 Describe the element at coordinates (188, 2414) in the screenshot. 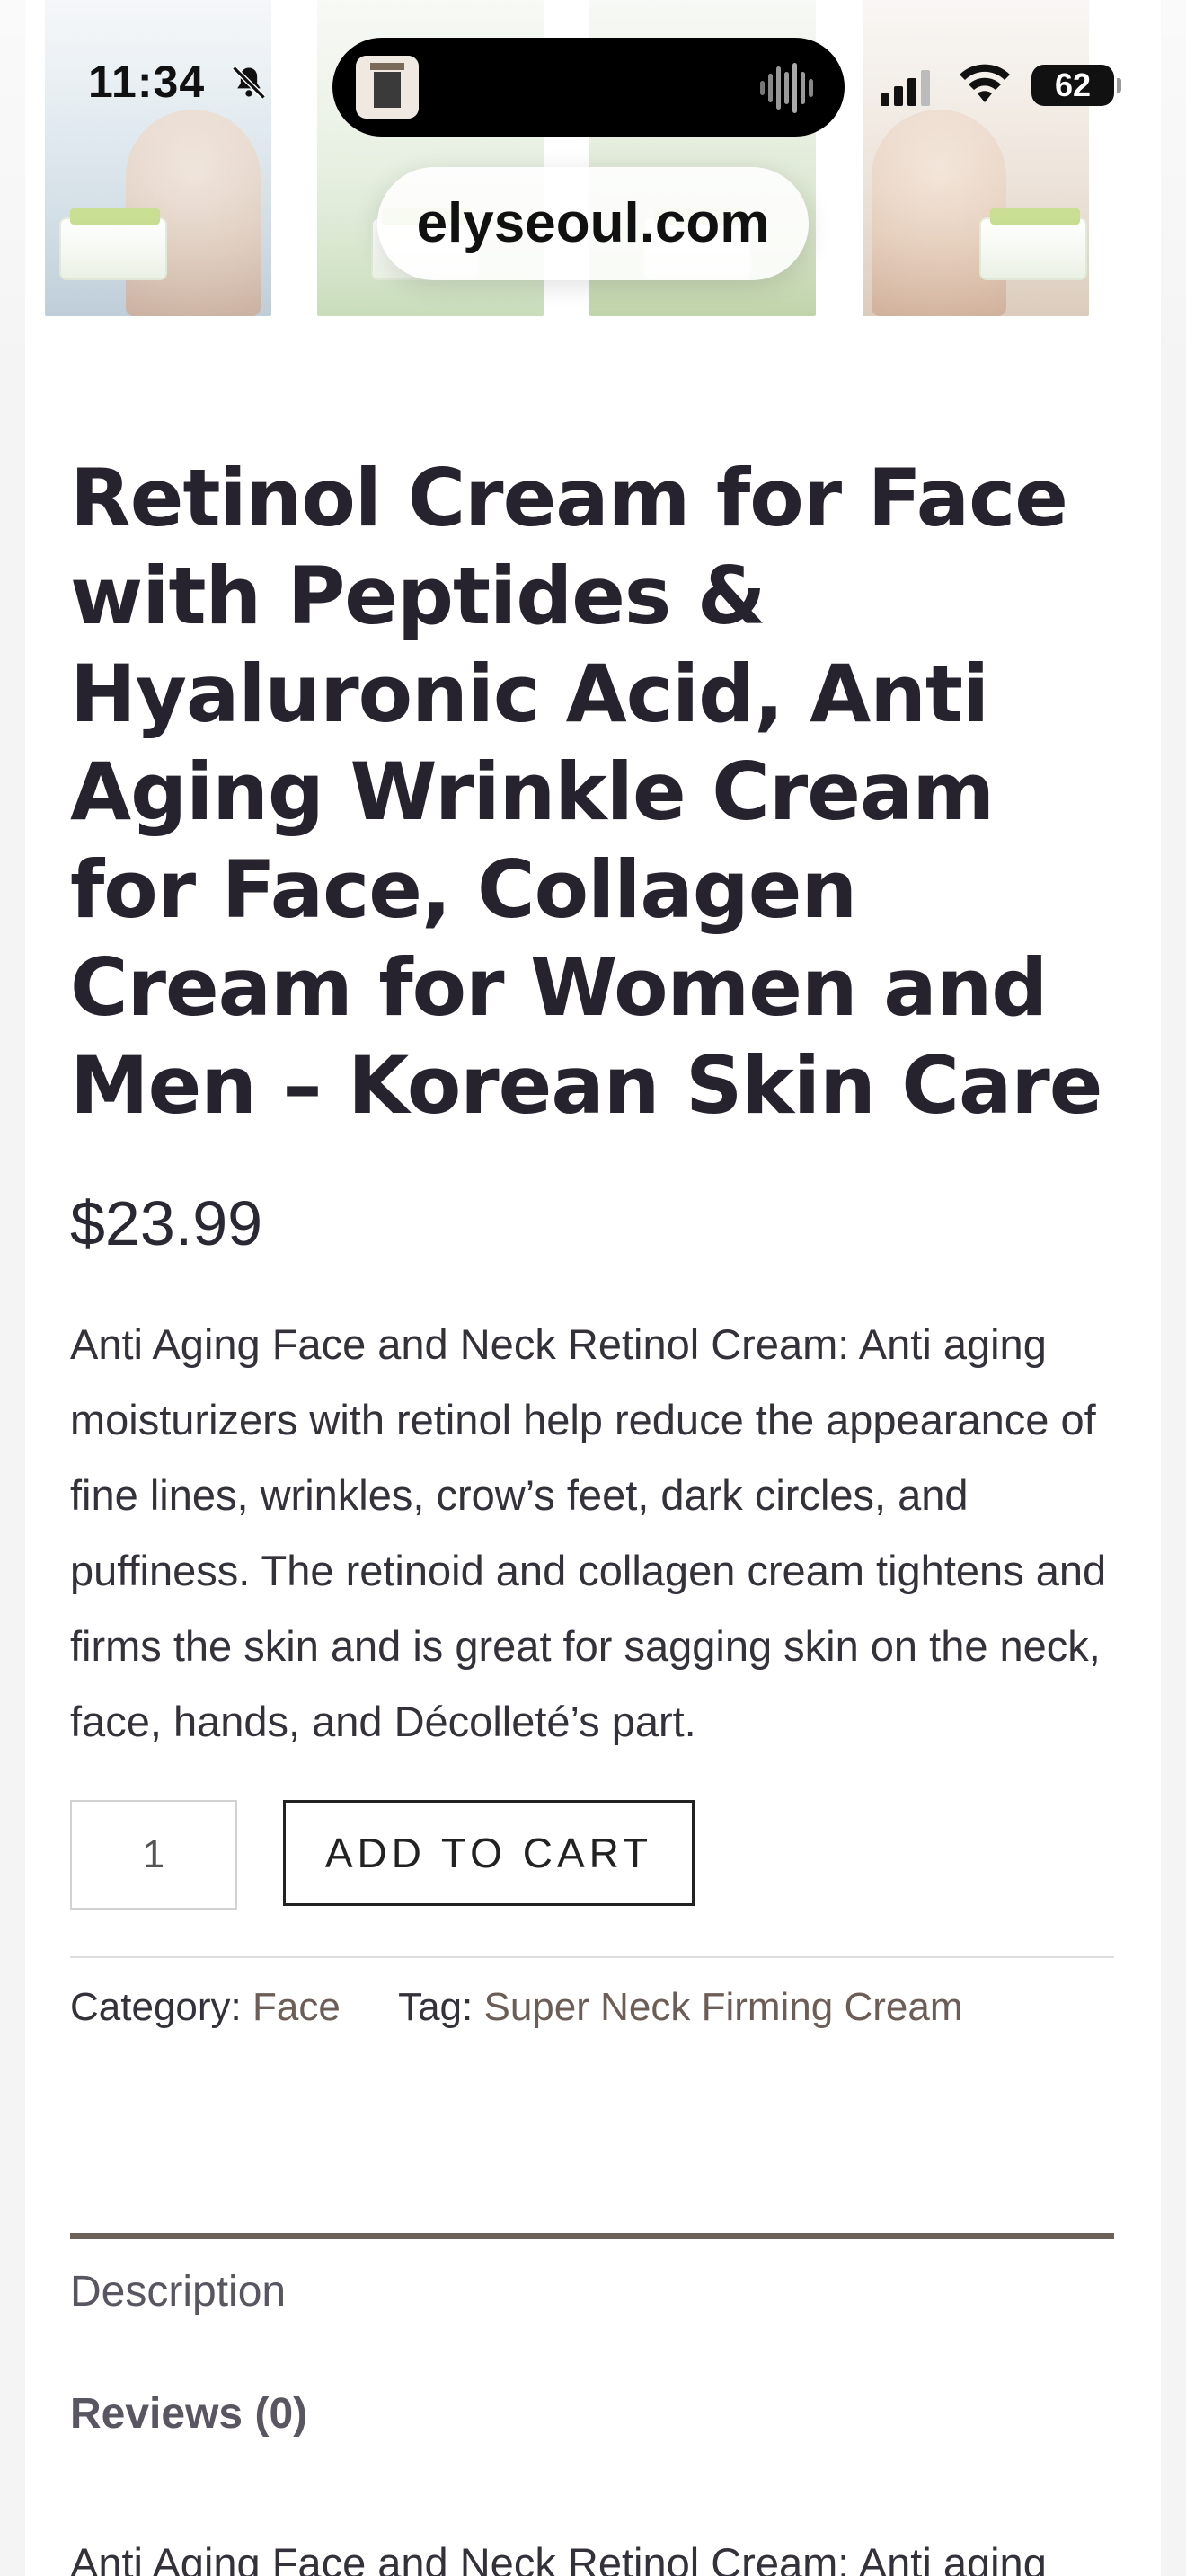

I see `tab-reviews: Reviews (0)` at that location.